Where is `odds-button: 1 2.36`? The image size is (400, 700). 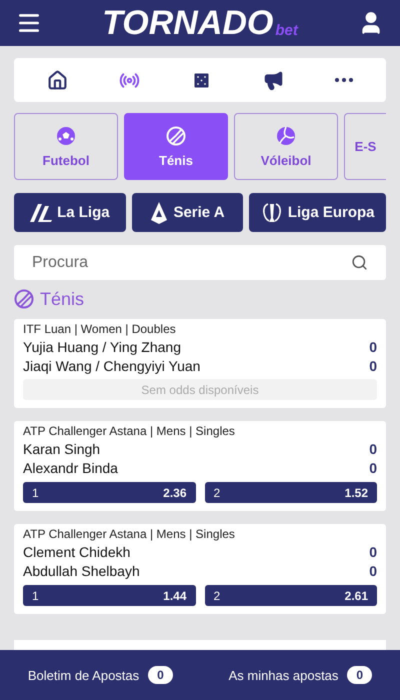
odds-button: 1 2.36 is located at coordinates (109, 492).